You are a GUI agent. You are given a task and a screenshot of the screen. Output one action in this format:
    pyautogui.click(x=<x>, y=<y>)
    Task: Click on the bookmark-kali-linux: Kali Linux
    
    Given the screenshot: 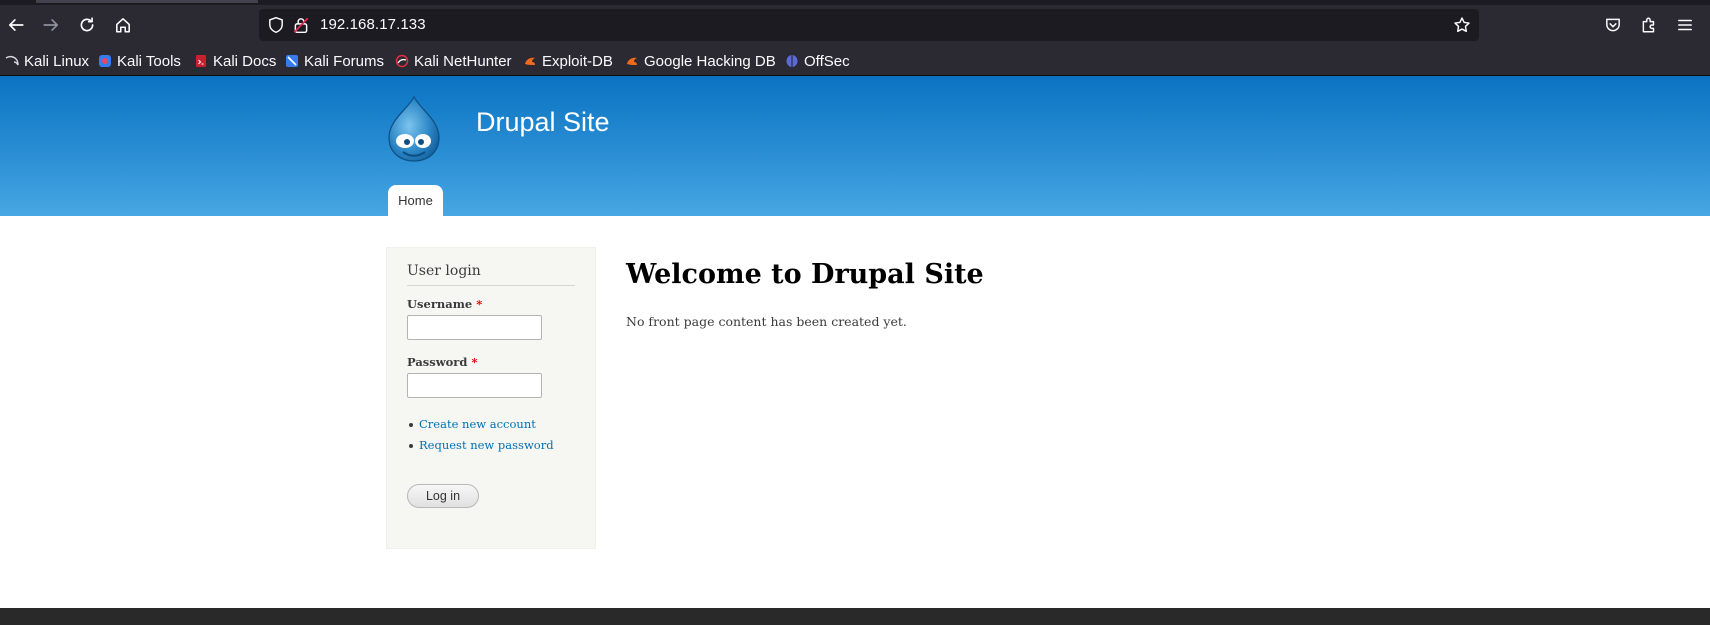 What is the action you would take?
    pyautogui.click(x=47, y=61)
    